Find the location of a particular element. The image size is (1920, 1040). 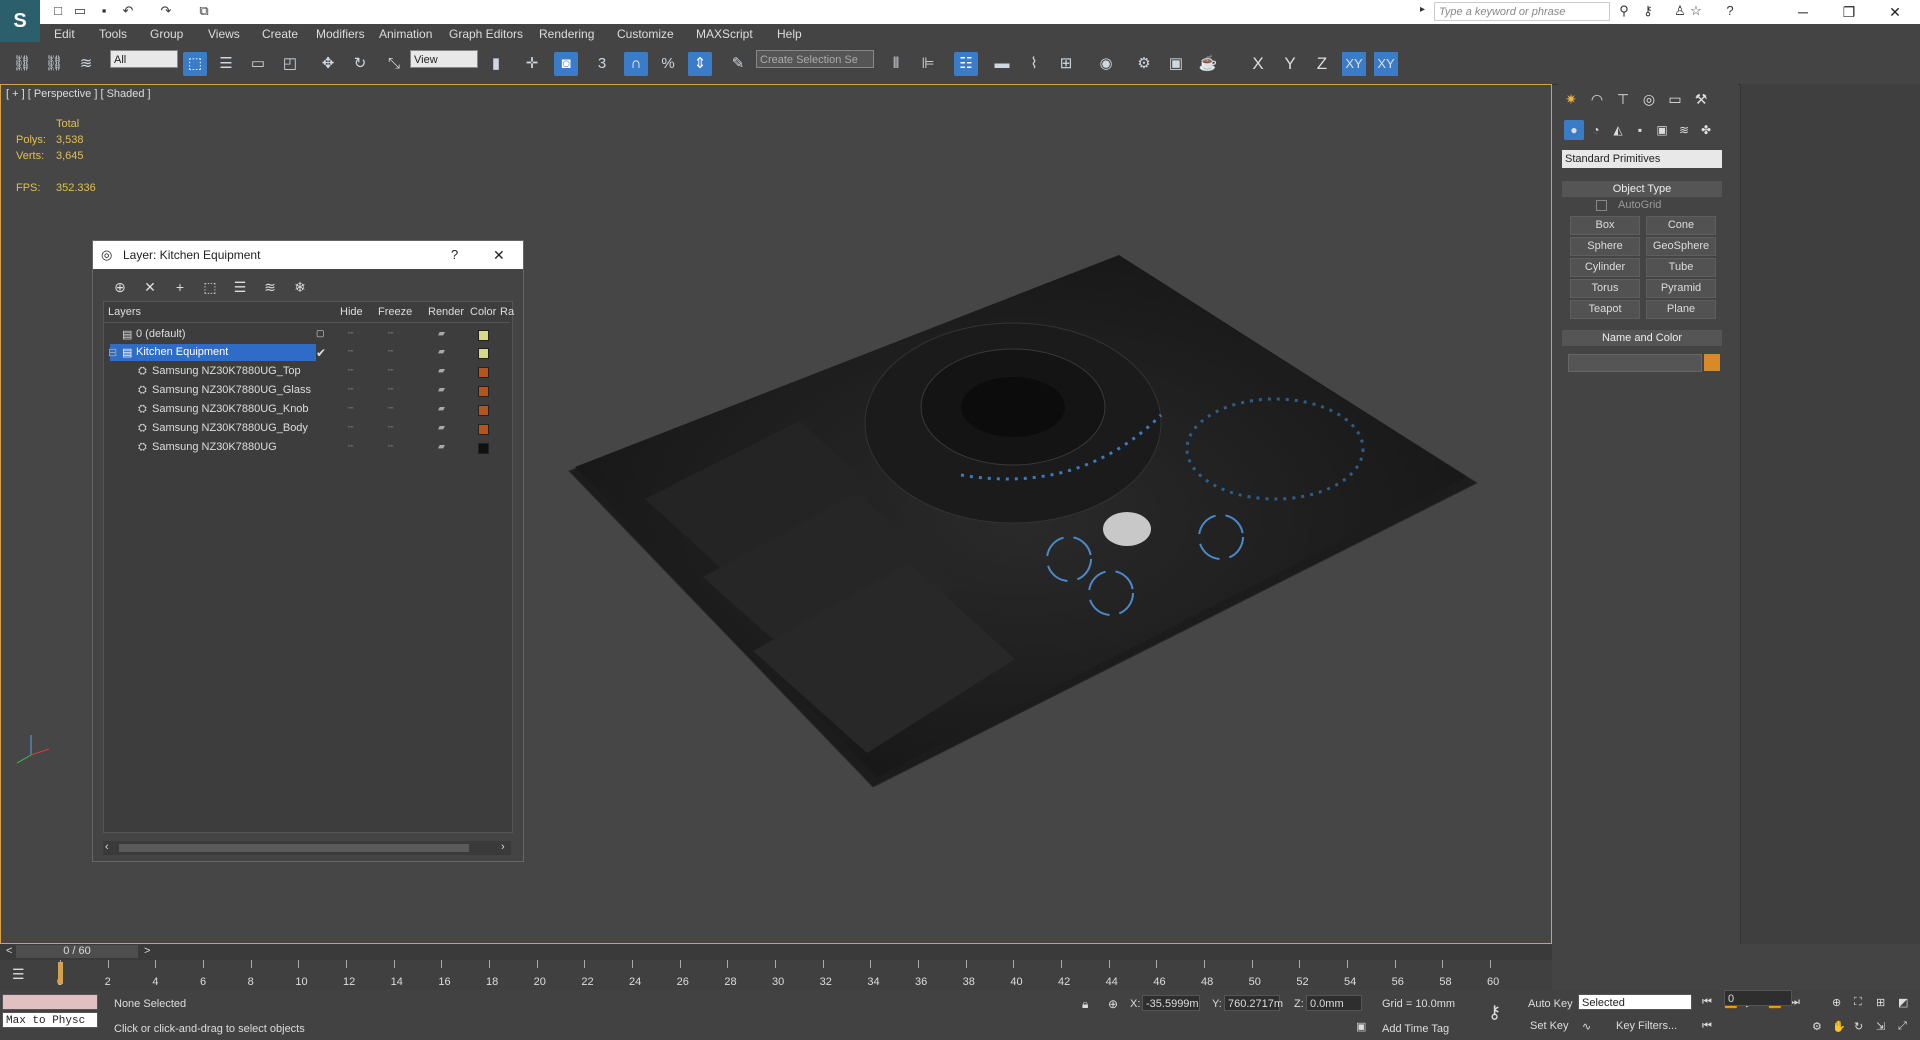

app-logo: S is located at coordinates (20, 21).